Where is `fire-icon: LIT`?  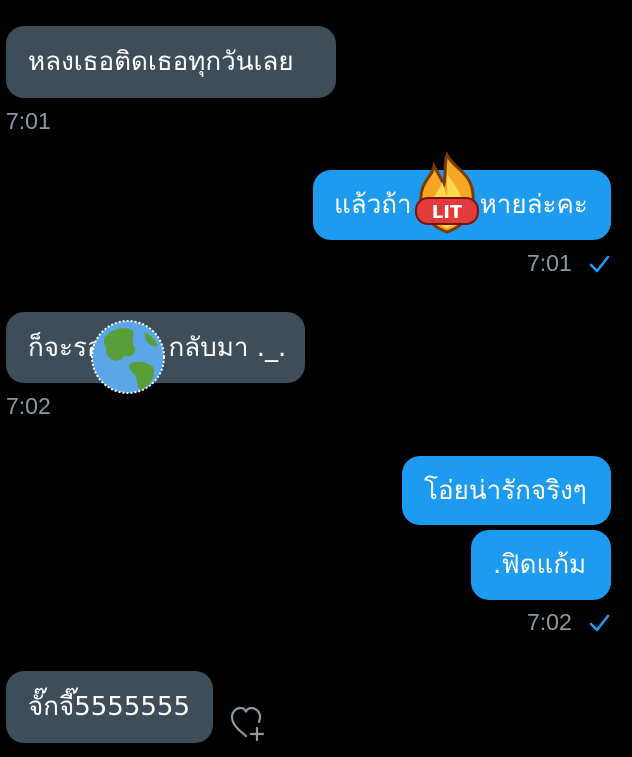 fire-icon: LIT is located at coordinates (447, 192).